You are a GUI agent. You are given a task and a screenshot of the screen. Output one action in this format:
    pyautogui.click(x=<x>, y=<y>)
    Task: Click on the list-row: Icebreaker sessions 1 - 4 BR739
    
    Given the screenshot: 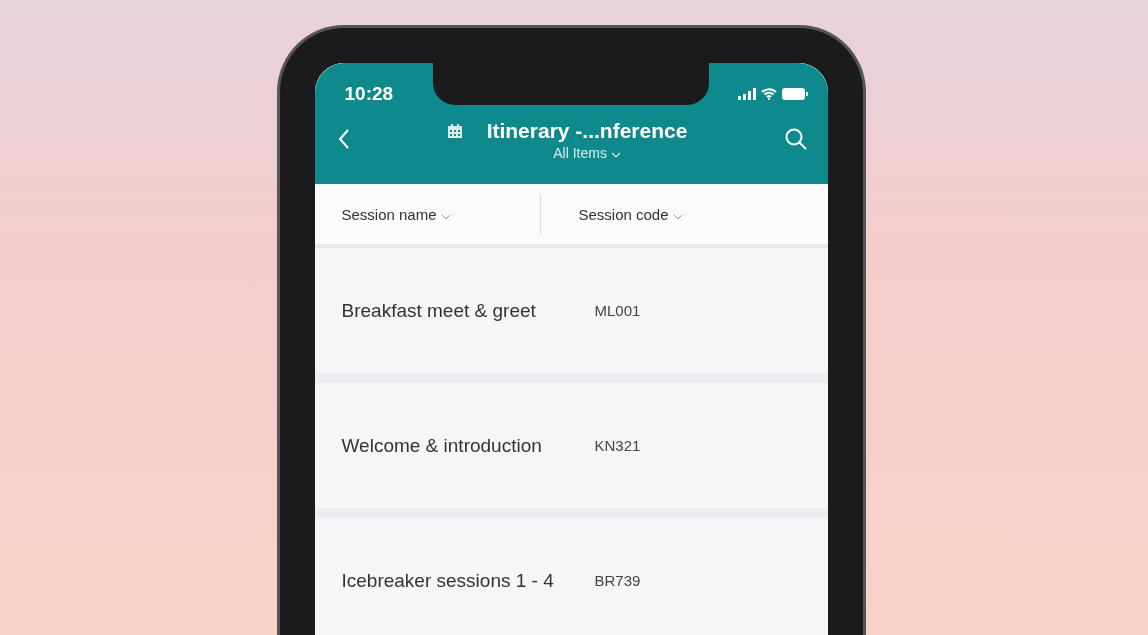 What is the action you would take?
    pyautogui.click(x=571, y=576)
    